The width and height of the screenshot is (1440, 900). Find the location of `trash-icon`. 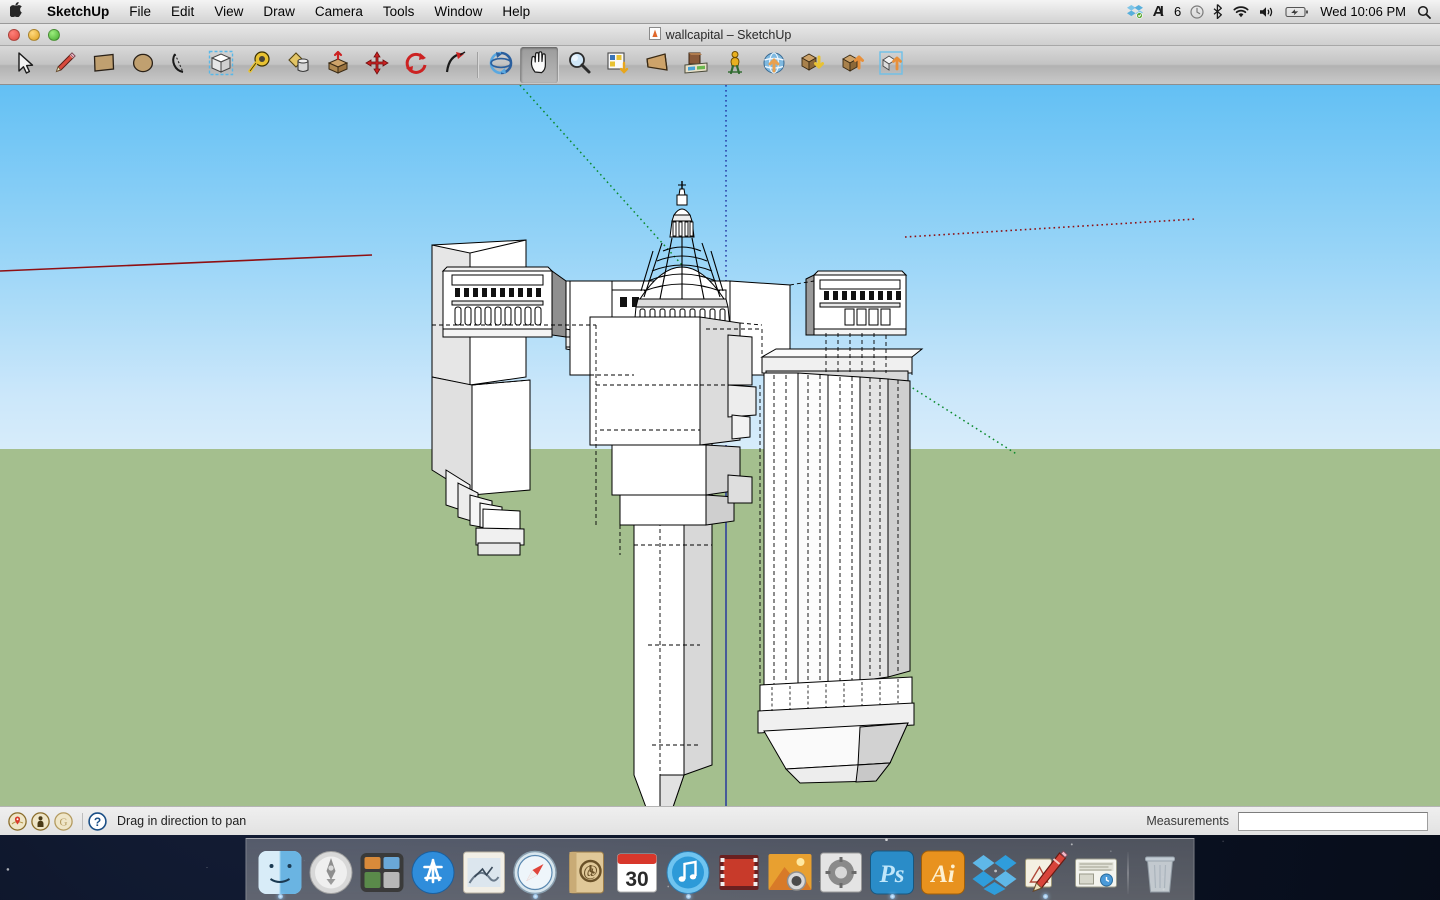

trash-icon is located at coordinates (1160, 872).